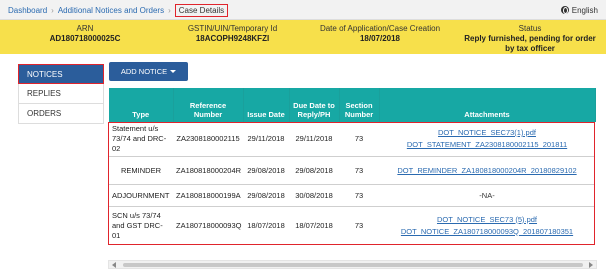  What do you see at coordinates (85, 28) in the screenshot?
I see `arn-label: ARN` at bounding box center [85, 28].